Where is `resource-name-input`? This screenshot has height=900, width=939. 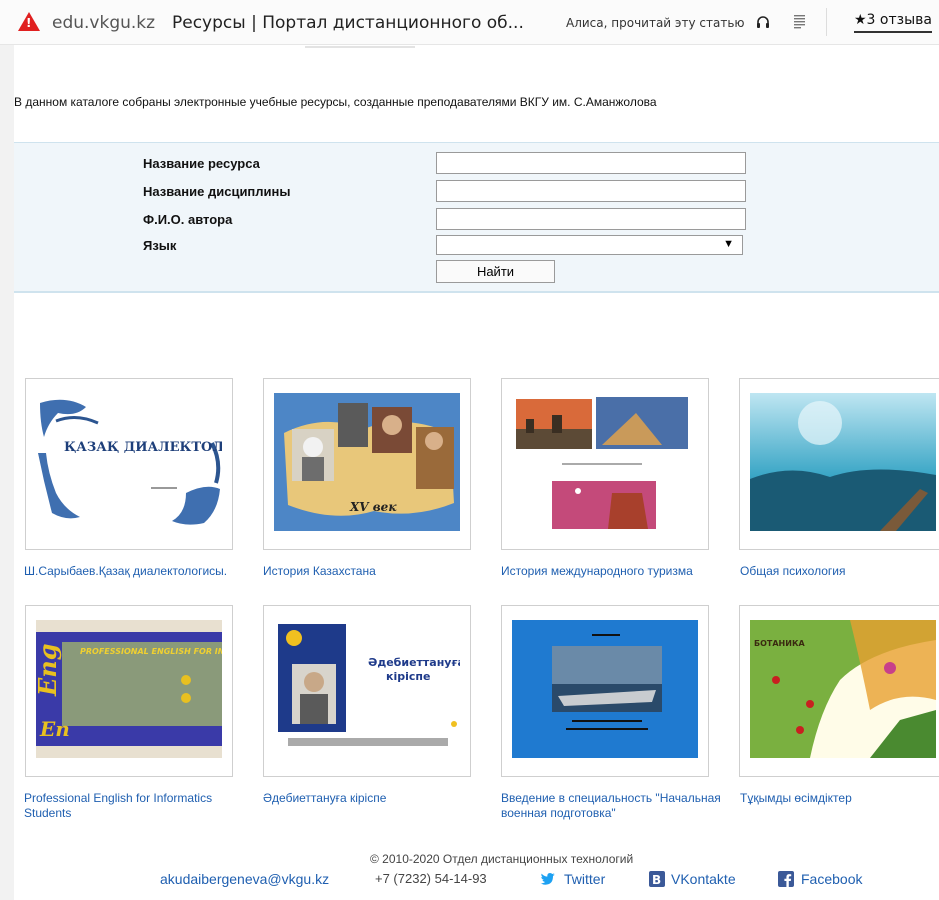 resource-name-input is located at coordinates (591, 163).